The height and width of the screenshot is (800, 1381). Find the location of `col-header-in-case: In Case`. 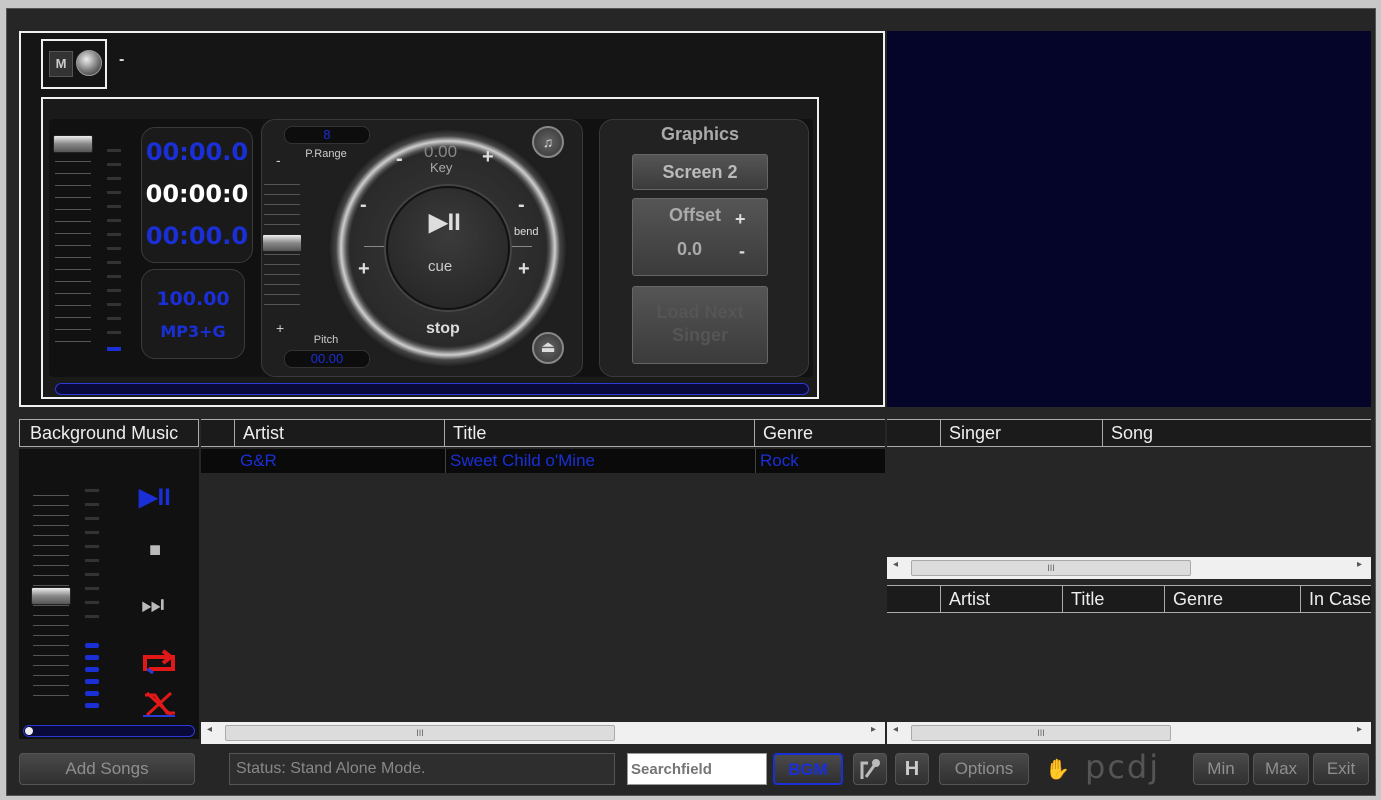

col-header-in-case: In Case is located at coordinates (1336, 599).